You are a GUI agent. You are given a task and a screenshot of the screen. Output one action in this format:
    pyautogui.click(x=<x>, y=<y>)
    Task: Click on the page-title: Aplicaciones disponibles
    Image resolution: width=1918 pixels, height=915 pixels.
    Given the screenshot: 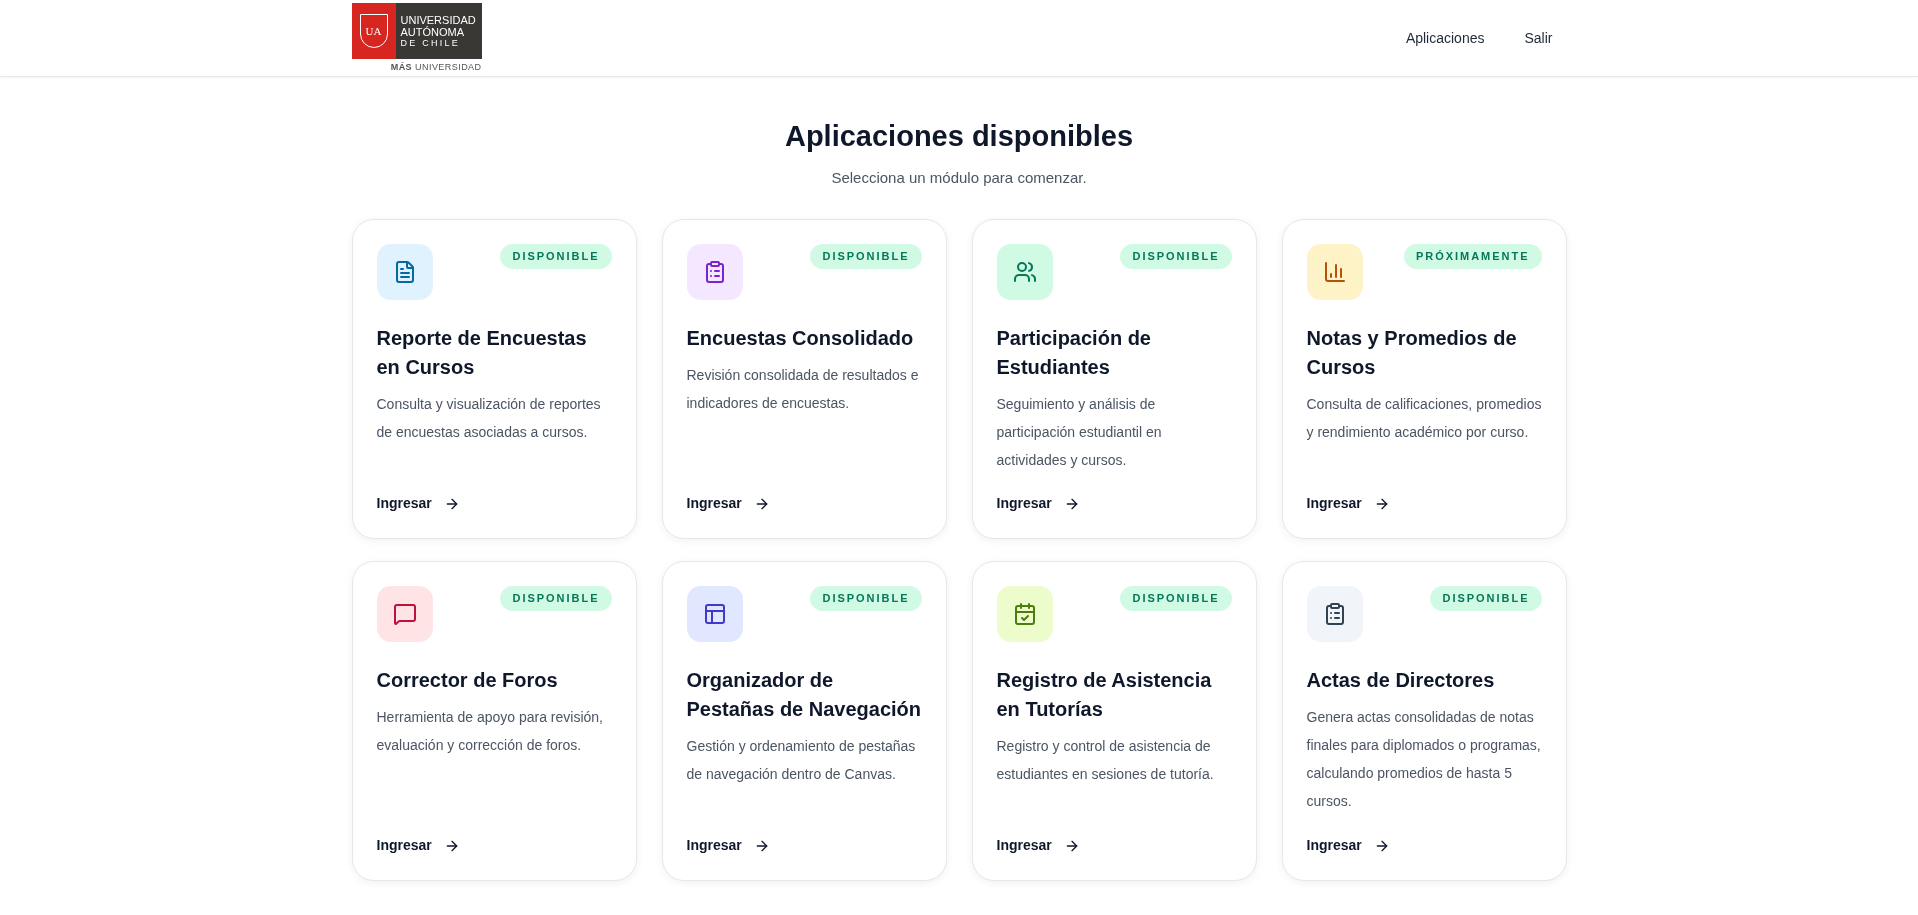 What is the action you would take?
    pyautogui.click(x=959, y=136)
    